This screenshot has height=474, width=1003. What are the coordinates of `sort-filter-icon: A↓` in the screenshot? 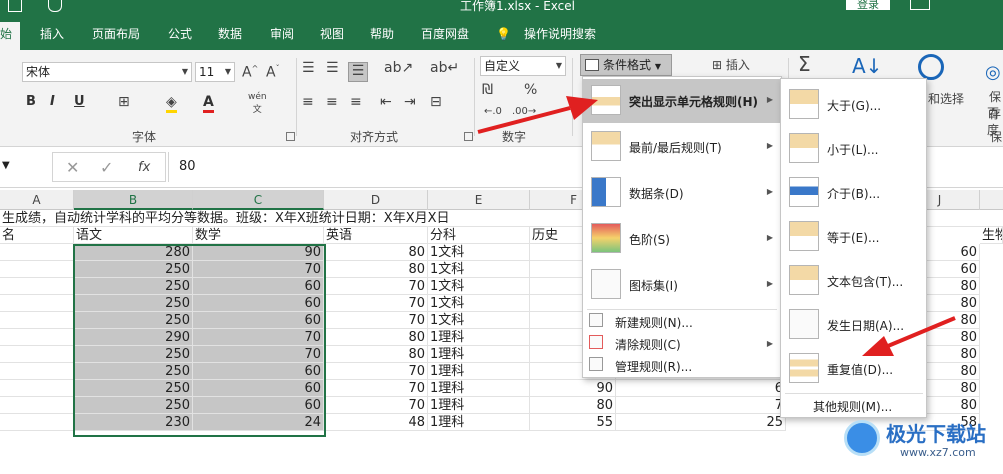 It's located at (867, 66).